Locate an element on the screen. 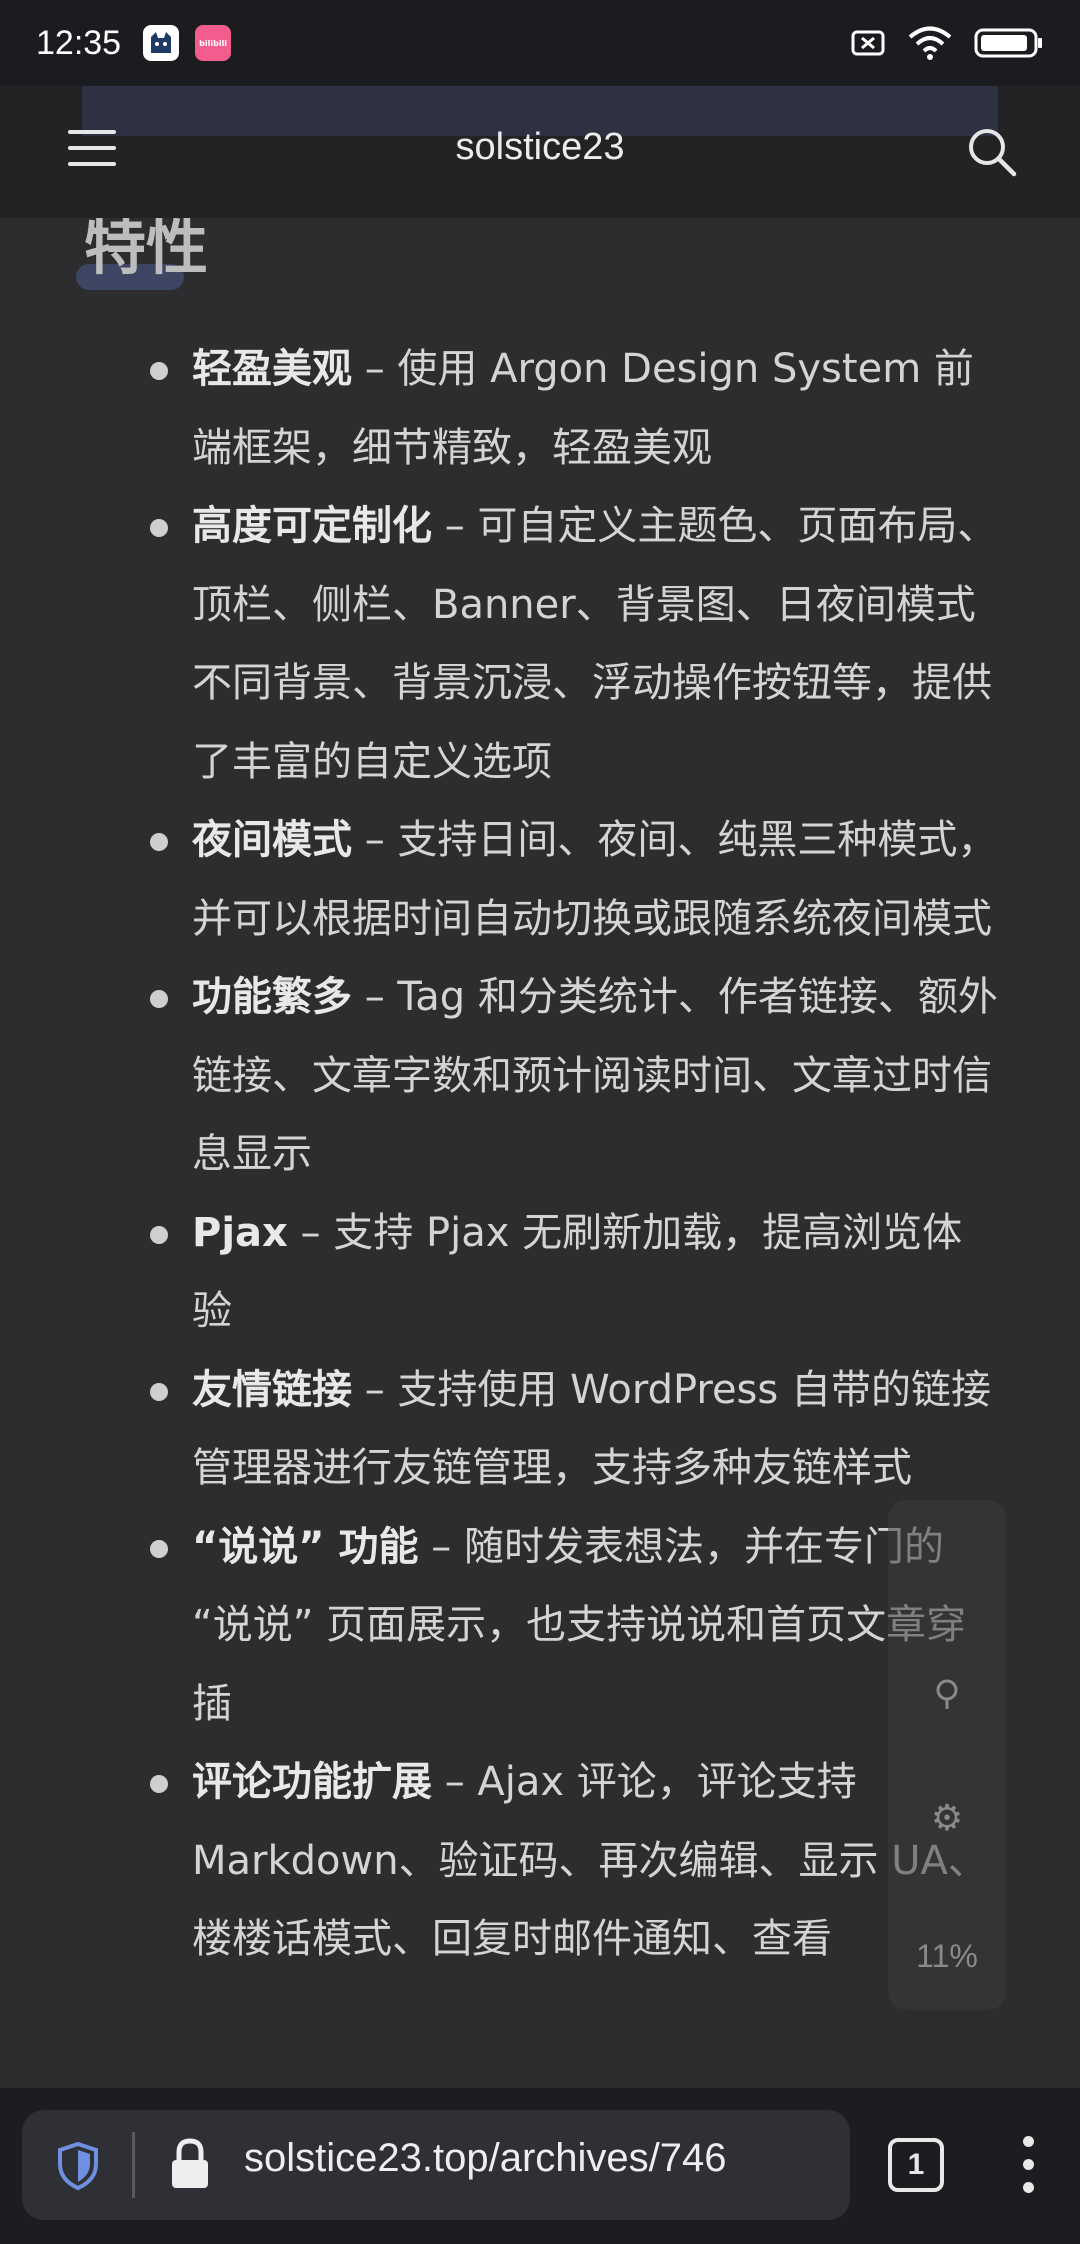 The height and width of the screenshot is (2244, 1080). lock-icon is located at coordinates (190, 2164).